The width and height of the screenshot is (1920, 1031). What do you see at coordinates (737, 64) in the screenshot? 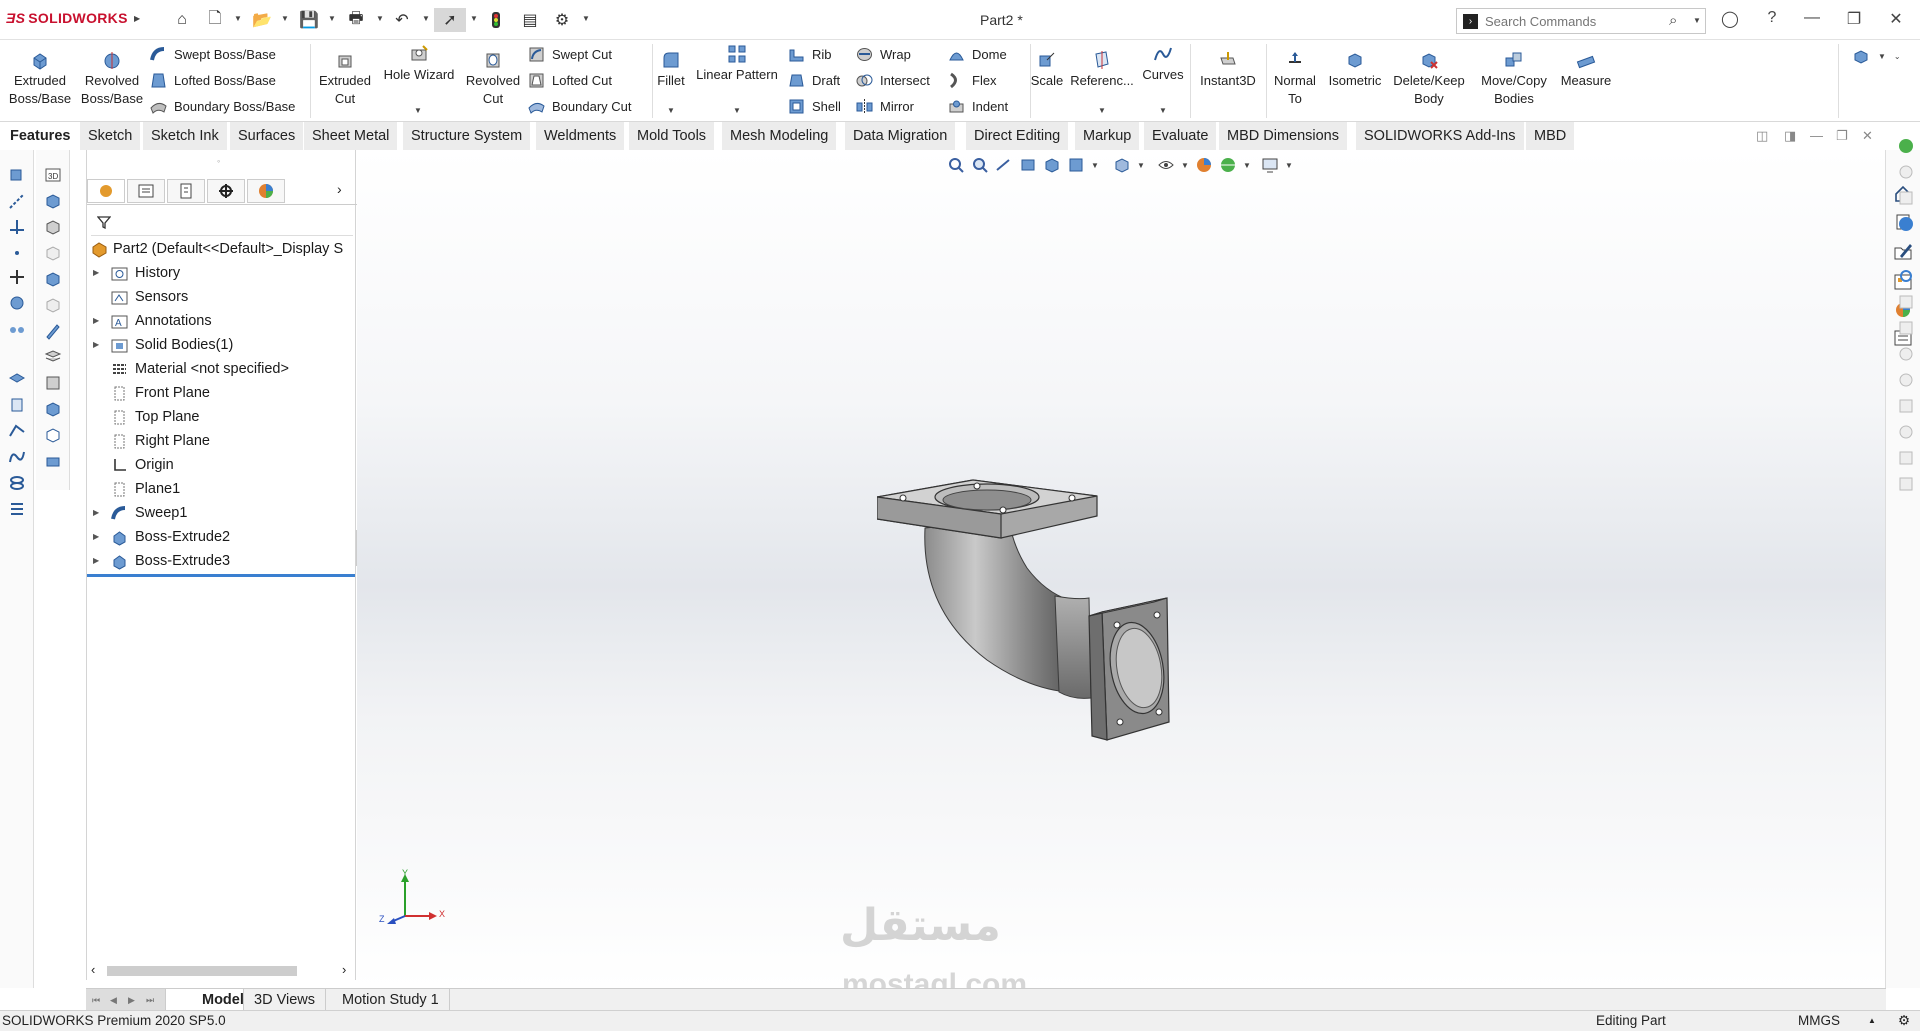
I see `linear-pattern-button: Linear Pattern` at bounding box center [737, 64].